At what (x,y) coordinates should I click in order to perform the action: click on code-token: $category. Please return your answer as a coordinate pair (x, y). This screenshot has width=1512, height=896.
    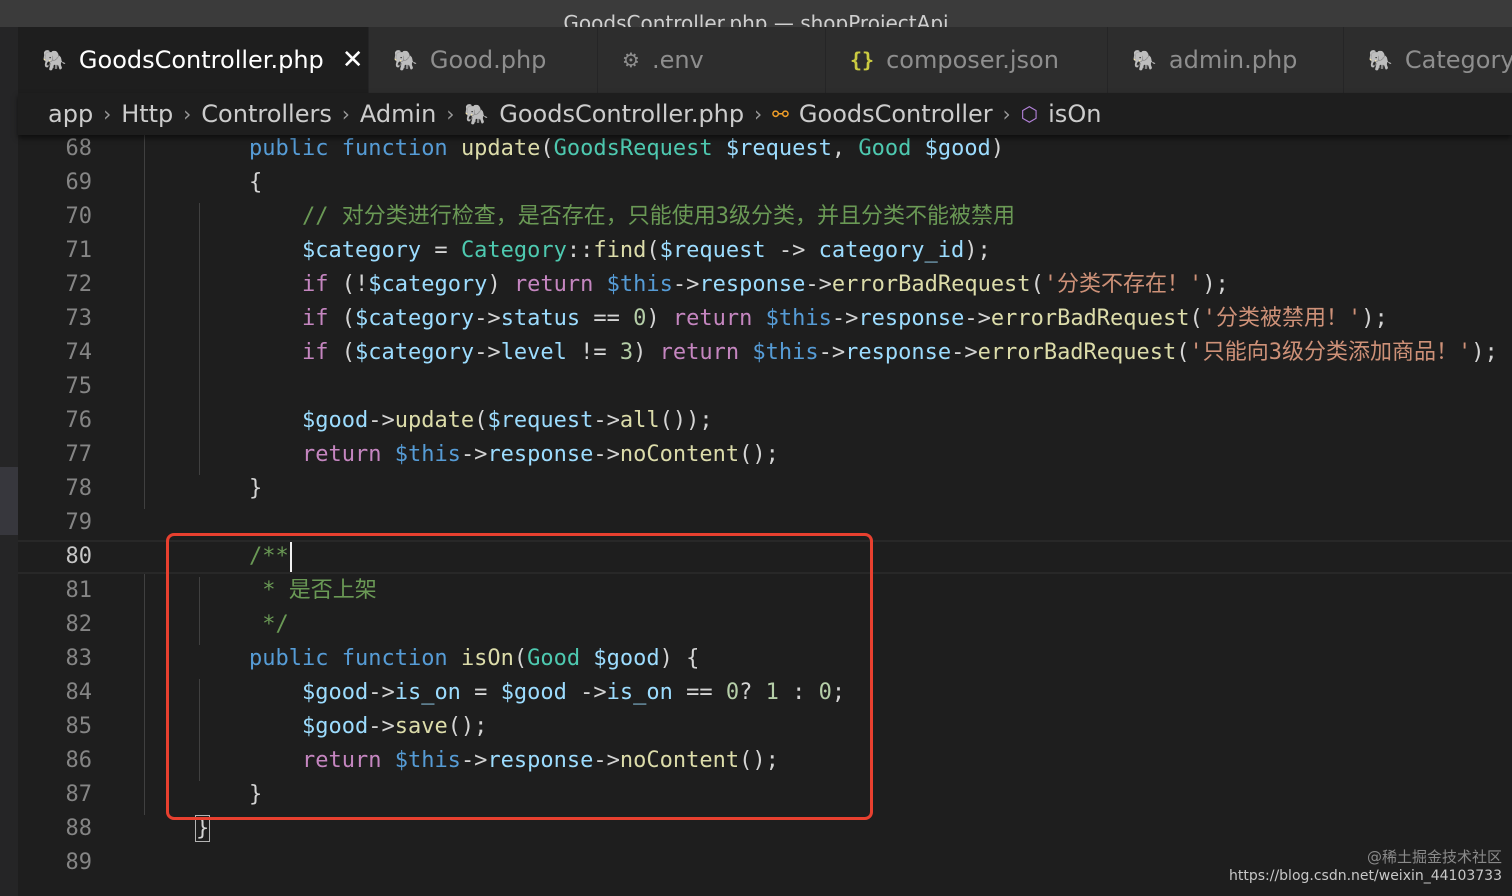
    Looking at the image, I should click on (428, 284).